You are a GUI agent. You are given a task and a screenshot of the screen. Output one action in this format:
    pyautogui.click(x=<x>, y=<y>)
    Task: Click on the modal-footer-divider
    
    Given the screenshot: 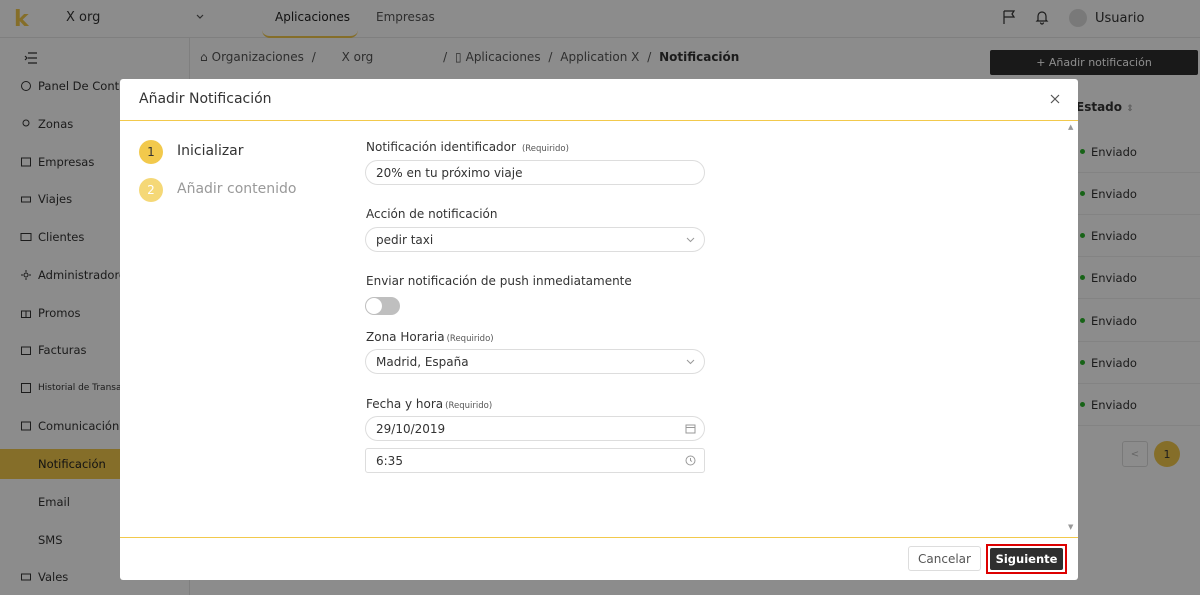 What is the action you would take?
    pyautogui.click(x=599, y=537)
    